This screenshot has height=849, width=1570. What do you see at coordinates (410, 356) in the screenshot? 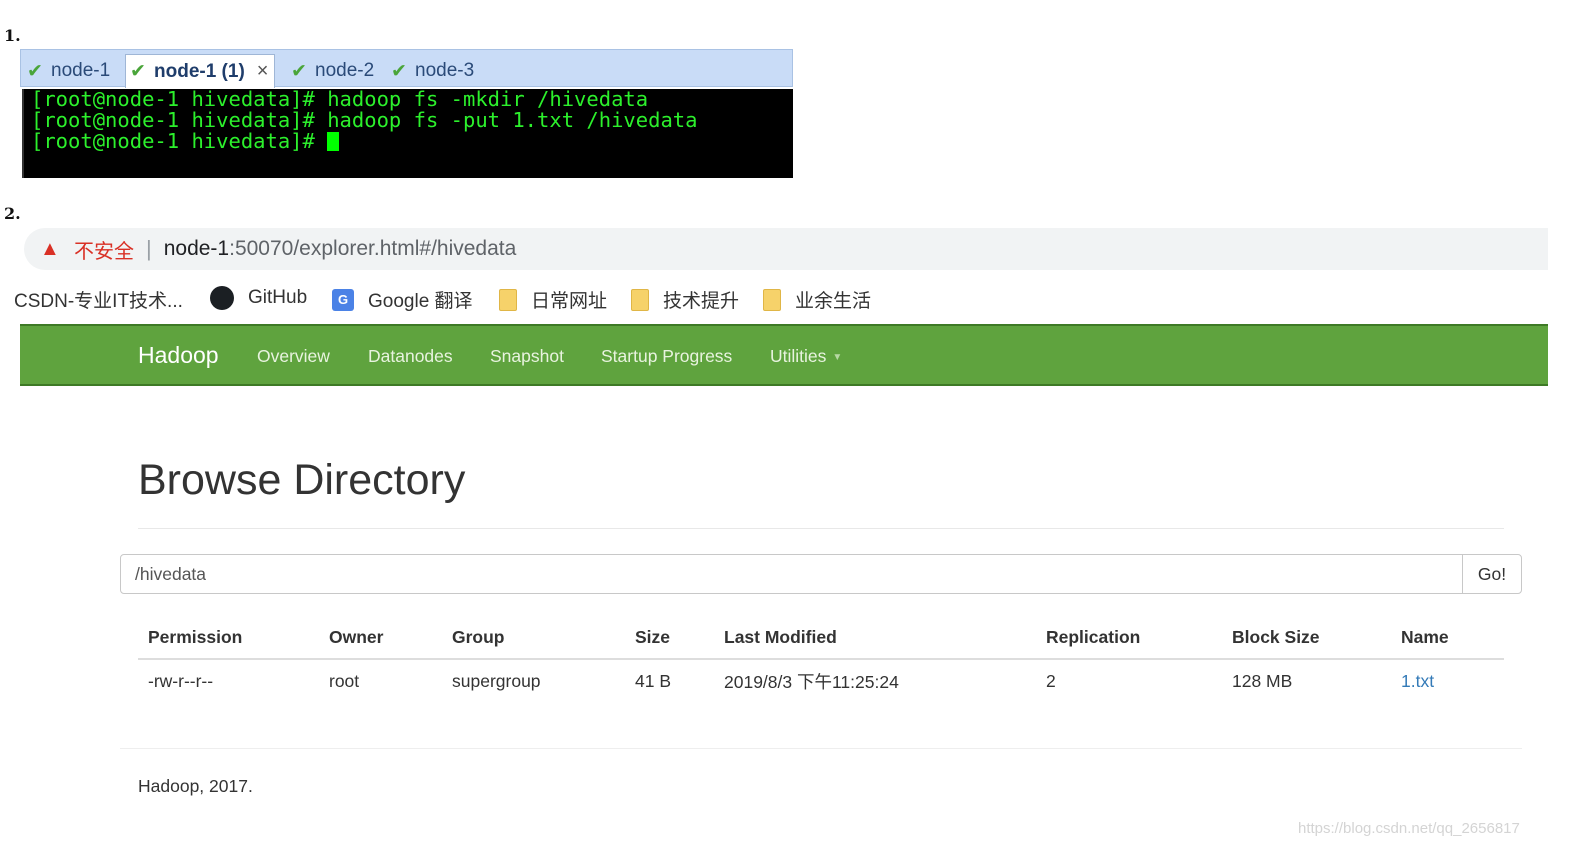
I see `nav-datanodes: Datanodes` at bounding box center [410, 356].